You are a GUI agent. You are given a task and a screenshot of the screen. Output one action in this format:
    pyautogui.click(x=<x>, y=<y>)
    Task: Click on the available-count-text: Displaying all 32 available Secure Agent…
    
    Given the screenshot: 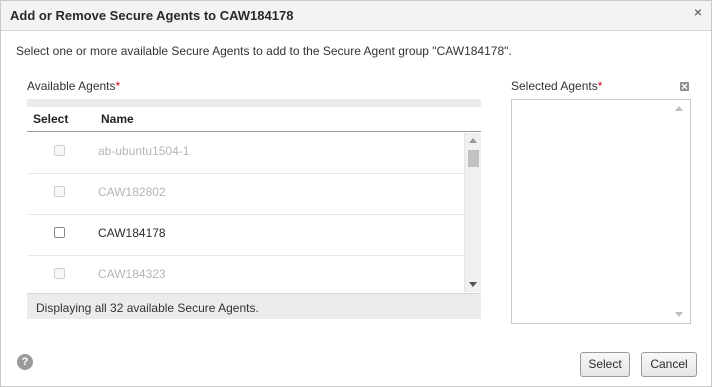 What is the action you would take?
    pyautogui.click(x=147, y=308)
    